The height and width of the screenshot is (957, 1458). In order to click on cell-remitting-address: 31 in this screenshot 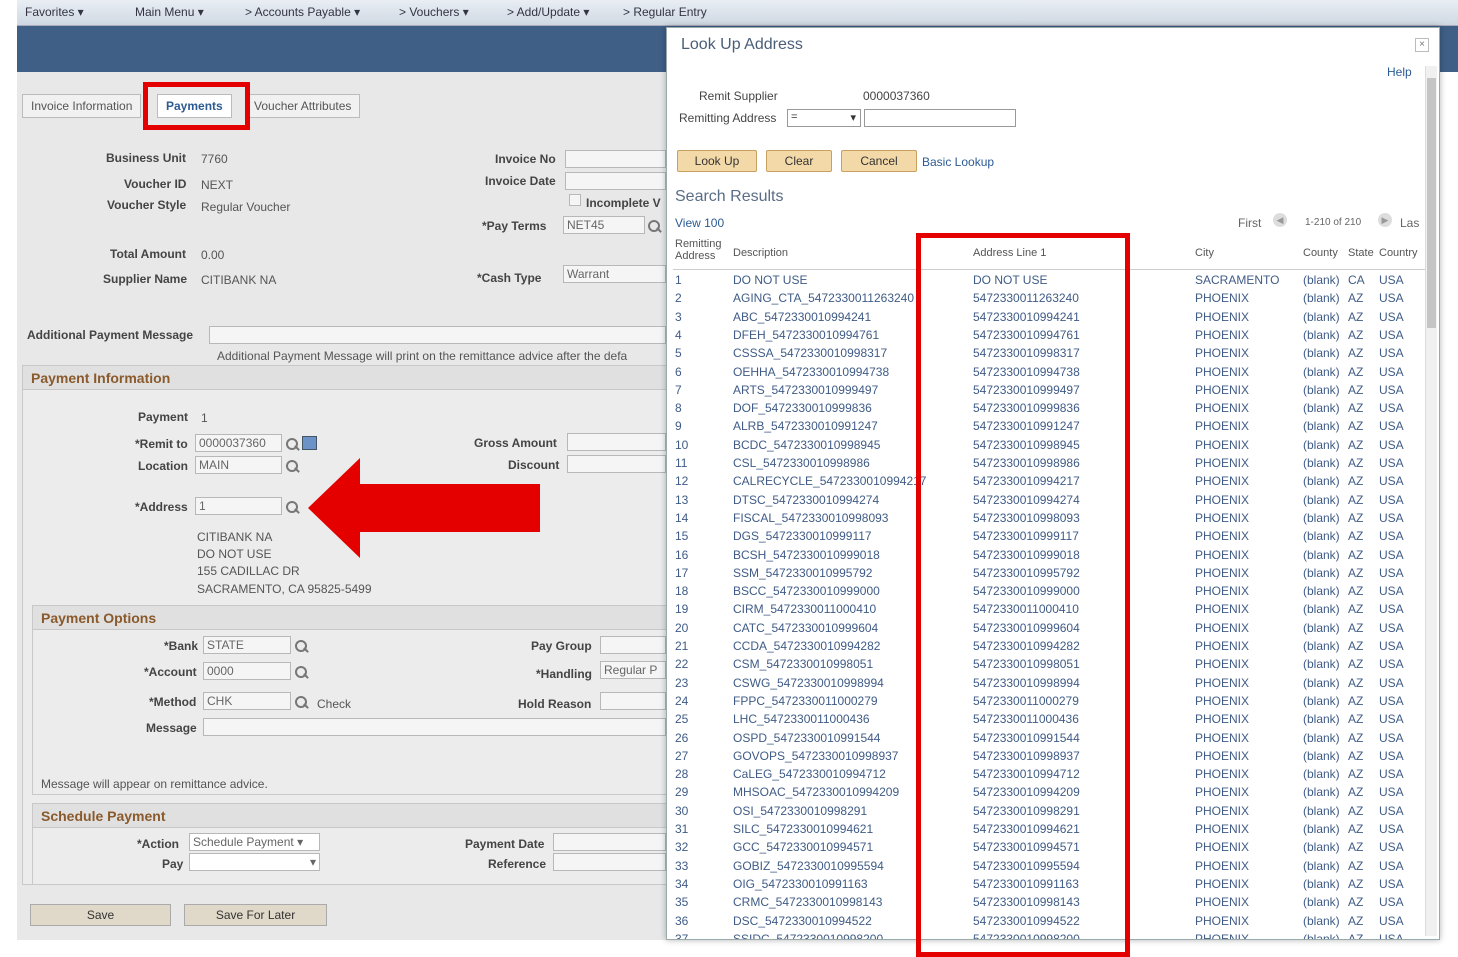, I will do `click(702, 829)`.